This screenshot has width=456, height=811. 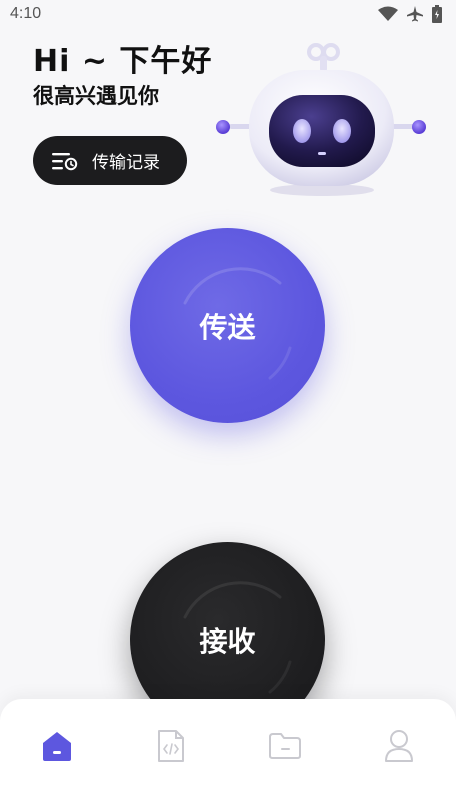 I want to click on user-icon, so click(x=399, y=746).